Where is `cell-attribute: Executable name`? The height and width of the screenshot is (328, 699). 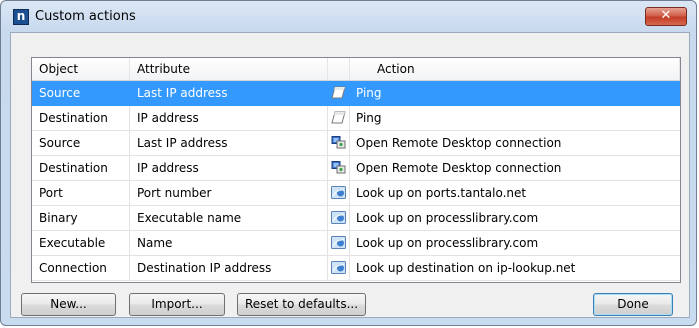 cell-attribute: Executable name is located at coordinates (229, 218).